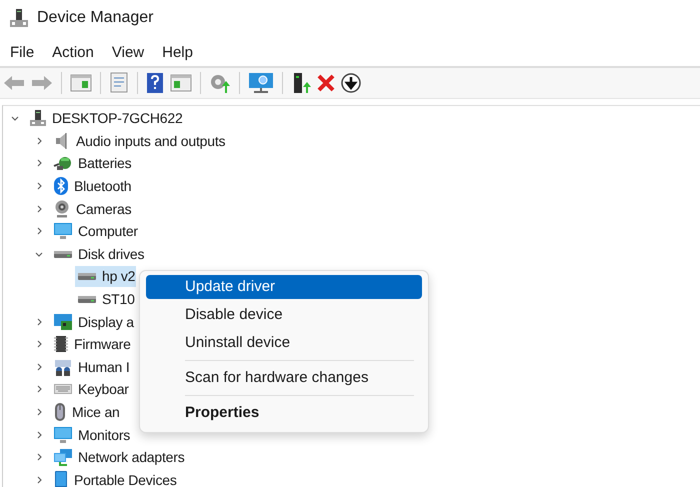 The image size is (700, 487). What do you see at coordinates (301, 83) in the screenshot?
I see `enable-device-icon` at bounding box center [301, 83].